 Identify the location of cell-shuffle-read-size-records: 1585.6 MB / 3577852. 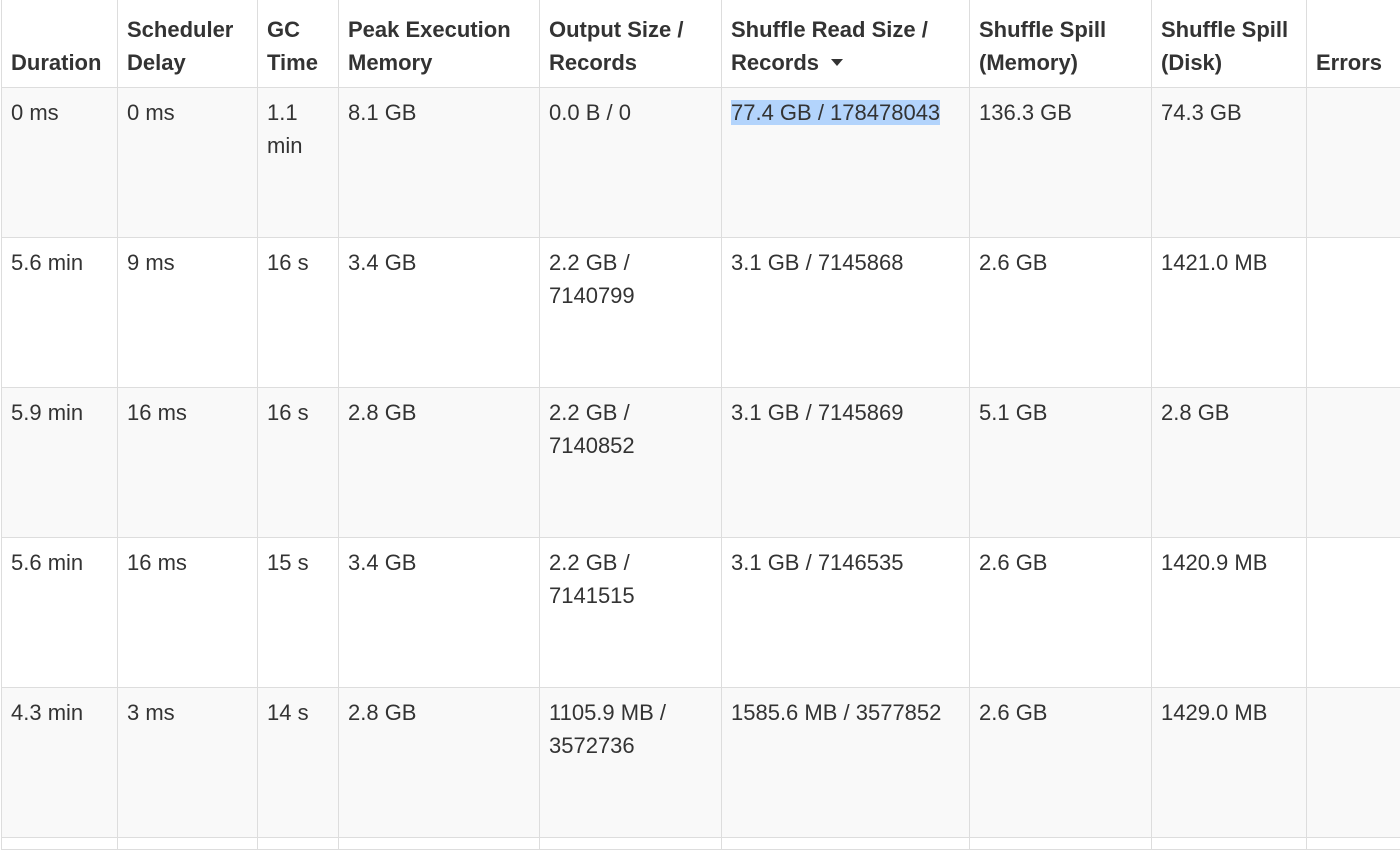
(846, 762).